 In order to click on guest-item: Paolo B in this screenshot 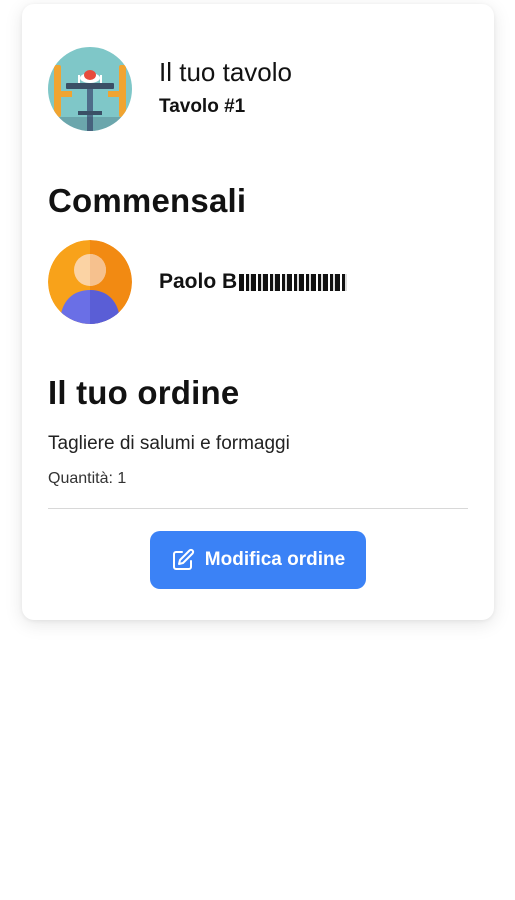, I will do `click(198, 282)`.